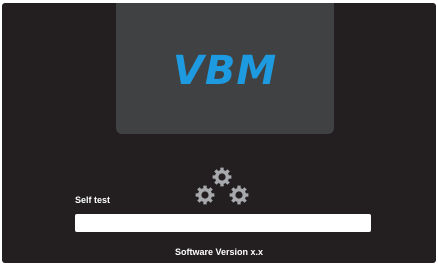 This screenshot has width=438, height=266. Describe the element at coordinates (222, 186) in the screenshot. I see `gears-icon` at that location.